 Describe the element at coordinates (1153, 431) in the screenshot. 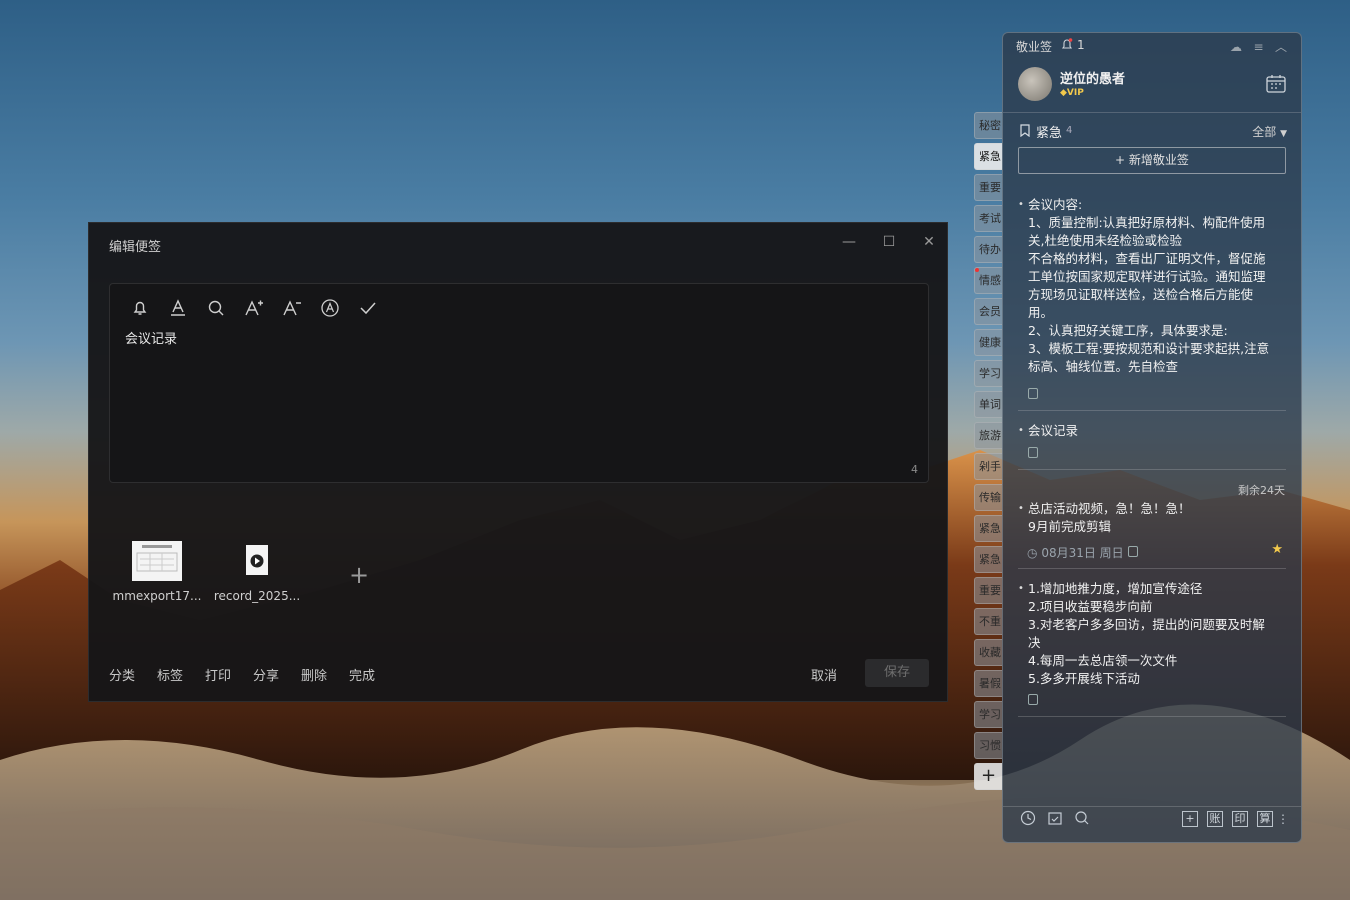

I see `list-item: • 会议记录` at that location.